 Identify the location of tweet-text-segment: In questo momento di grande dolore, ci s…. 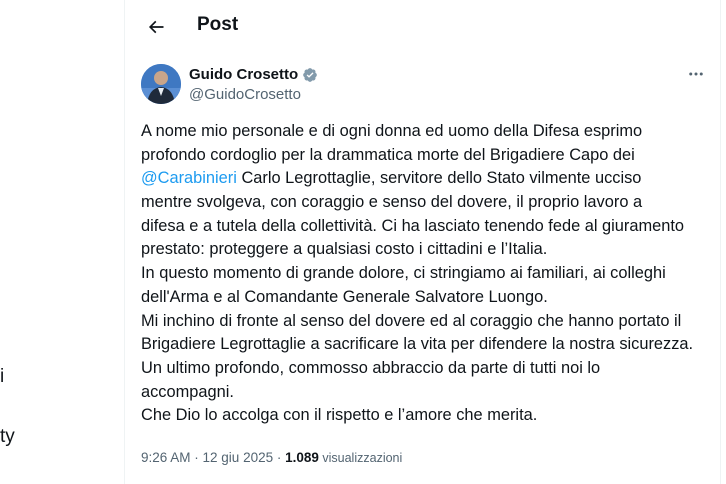
(403, 273).